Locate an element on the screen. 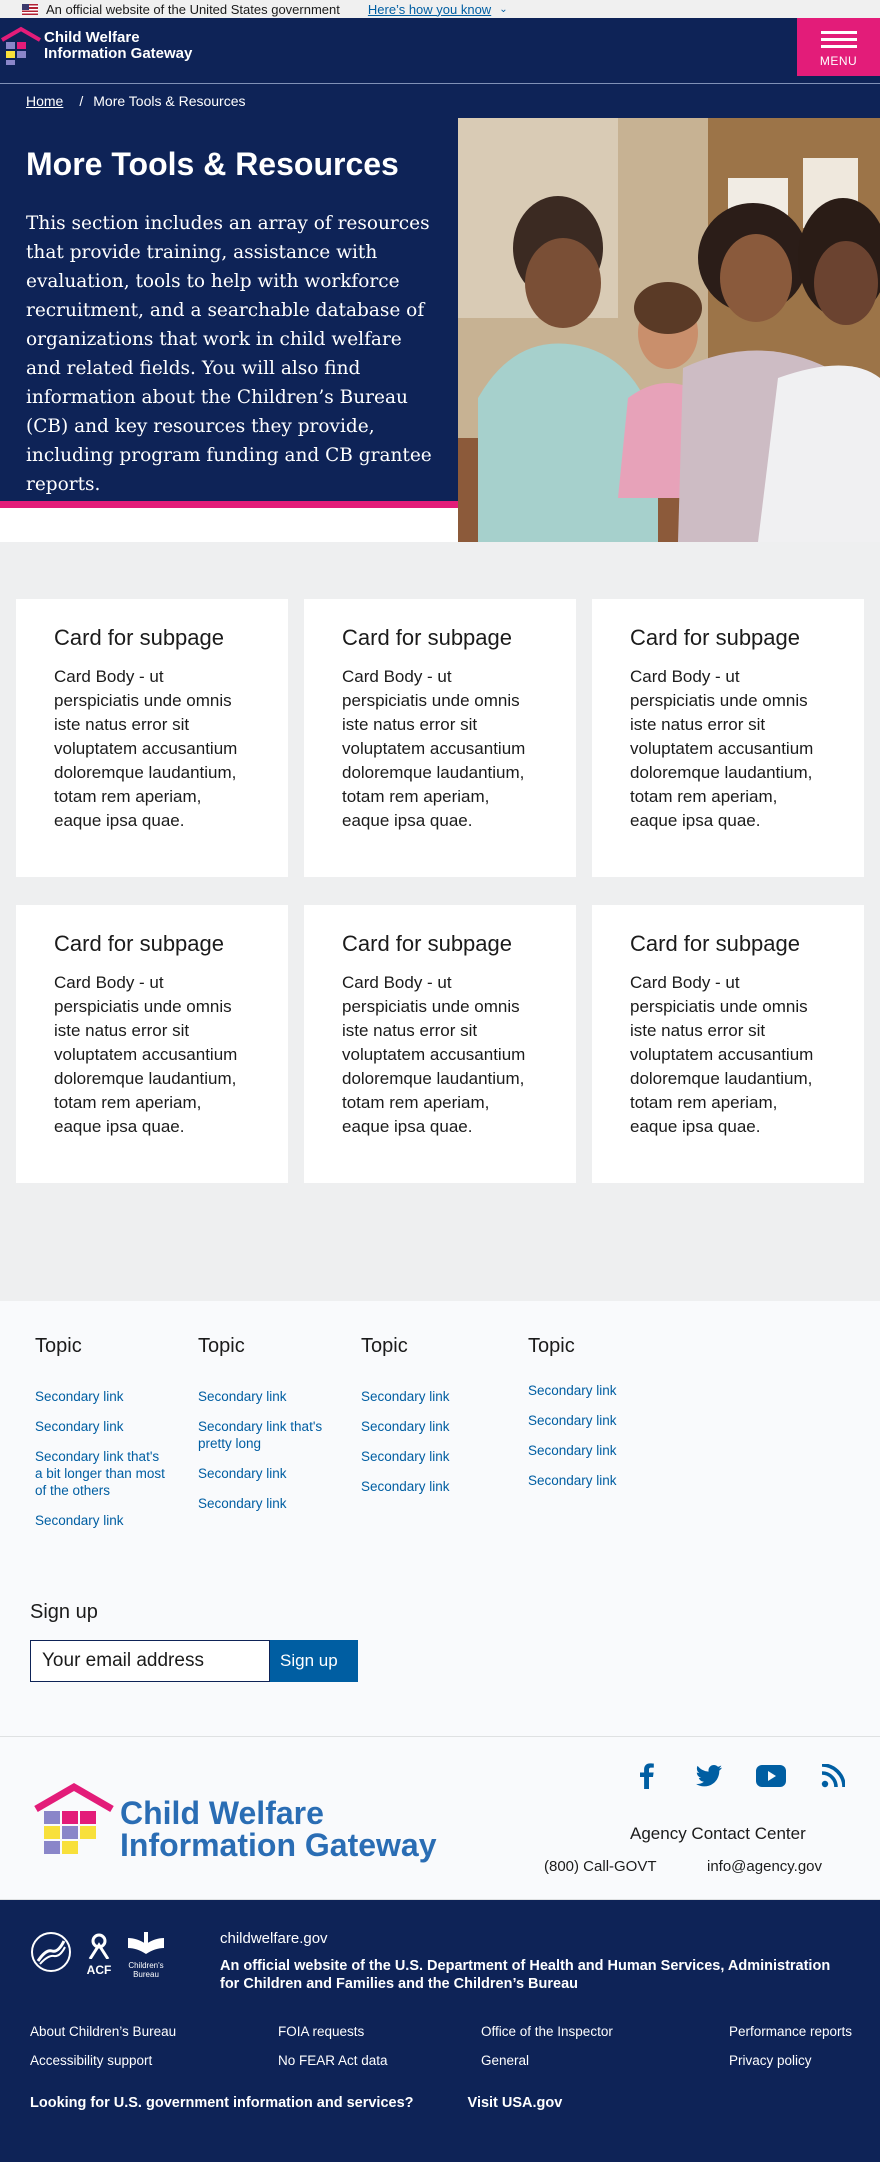  breadcrumb: Home / More Tools & Resources is located at coordinates (440, 101).